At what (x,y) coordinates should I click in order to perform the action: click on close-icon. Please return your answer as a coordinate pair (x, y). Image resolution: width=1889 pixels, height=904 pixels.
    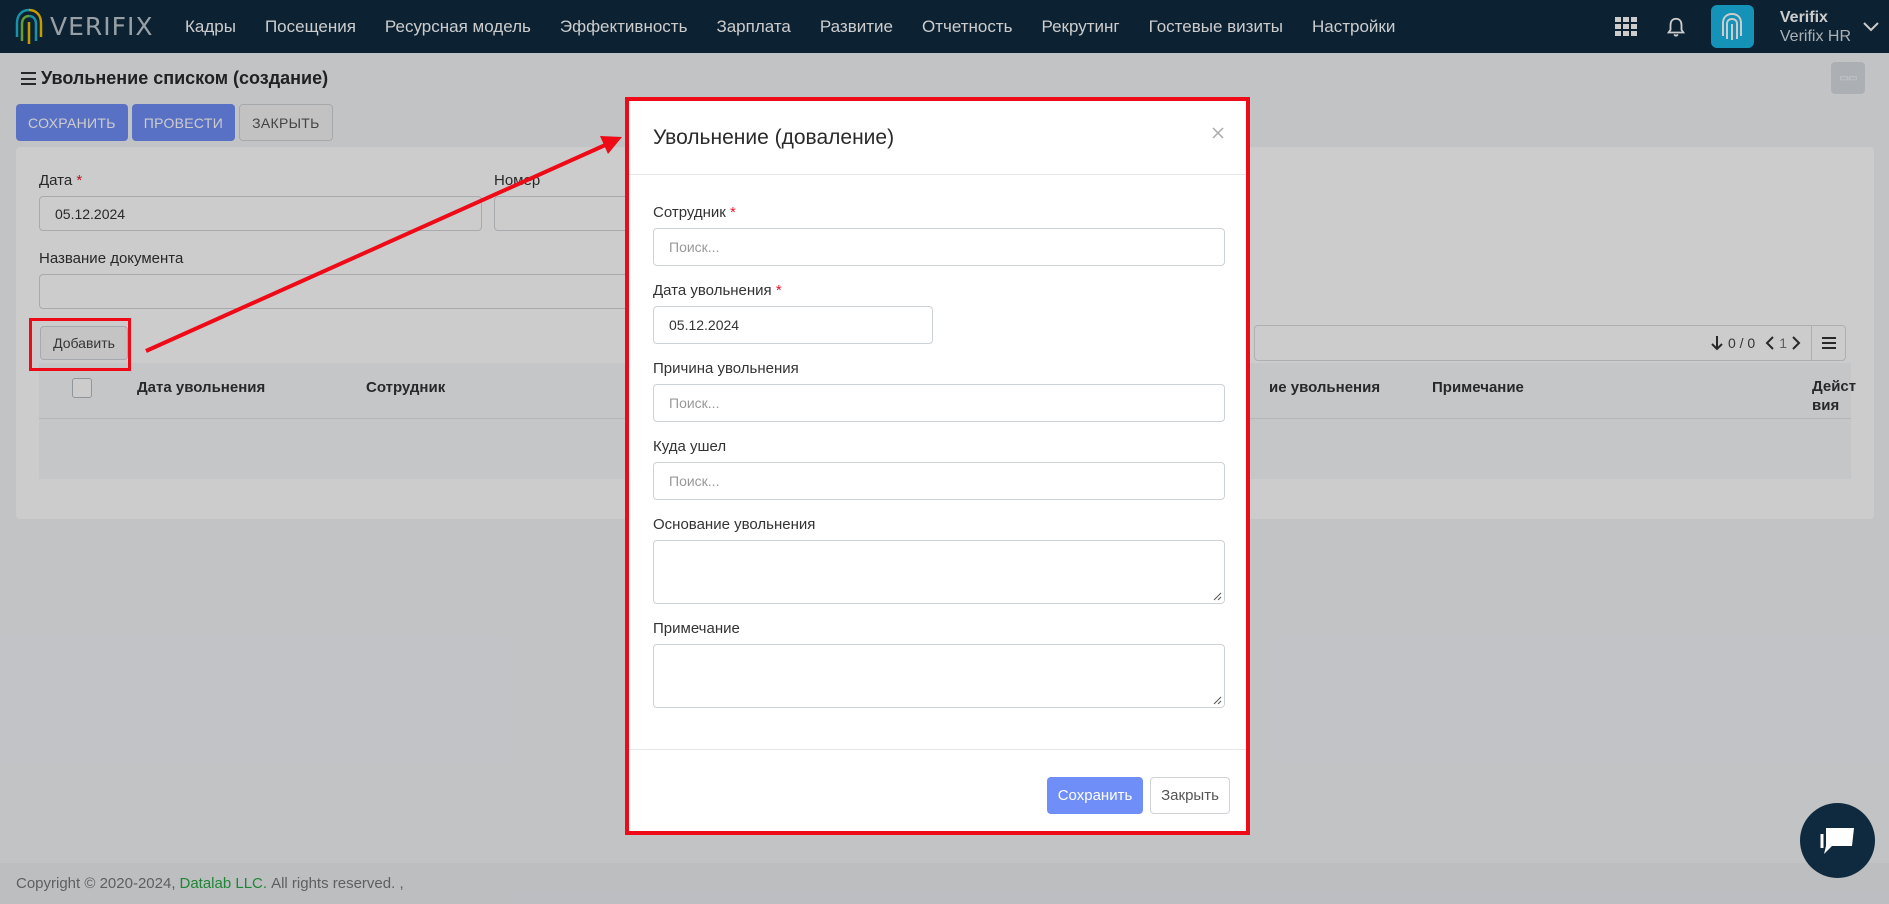
    Looking at the image, I should click on (1218, 133).